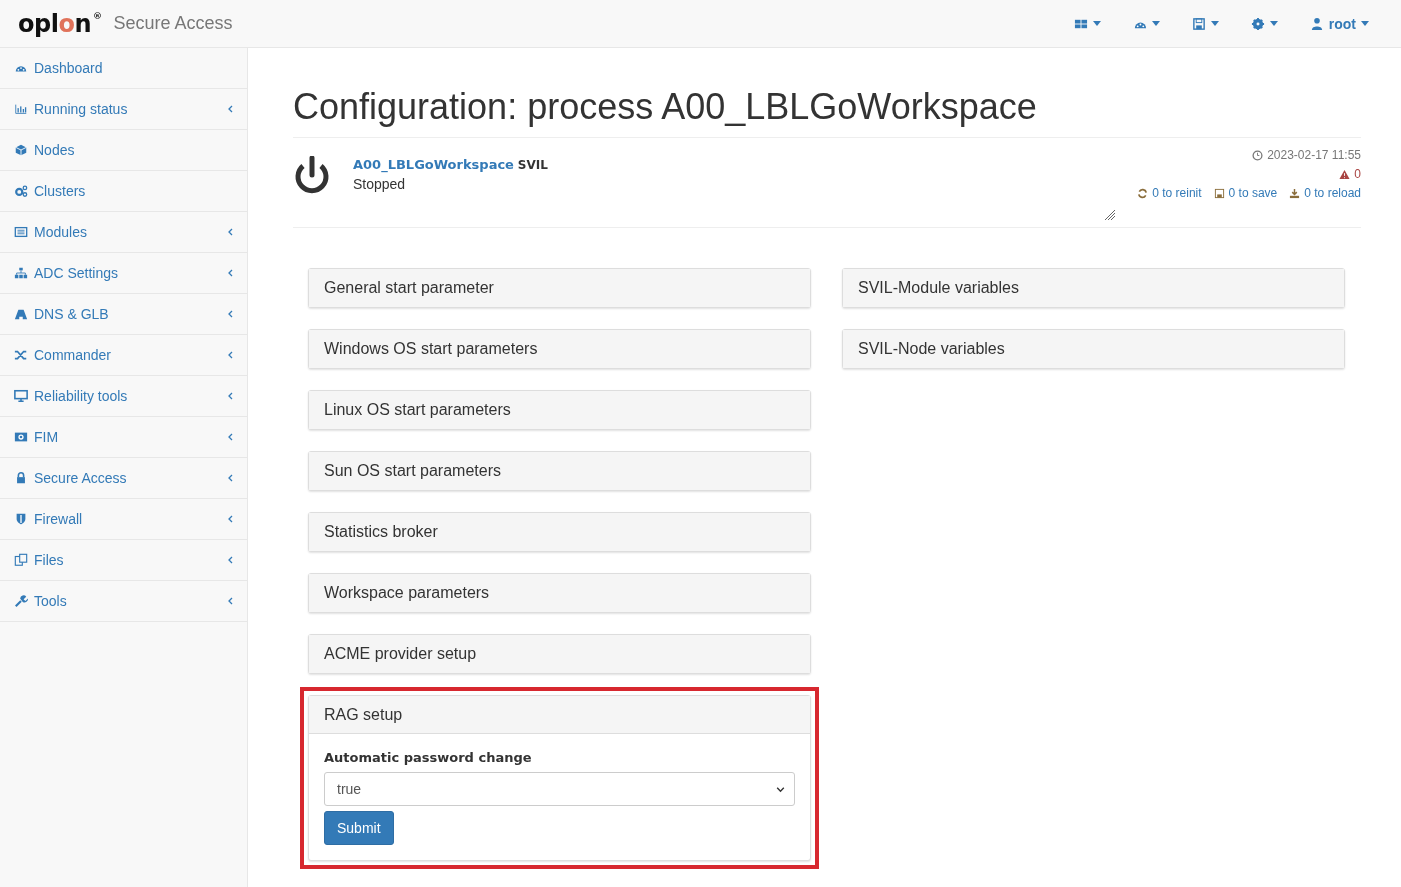 The height and width of the screenshot is (887, 1401). Describe the element at coordinates (21, 232) in the screenshot. I see `list-icon` at that location.